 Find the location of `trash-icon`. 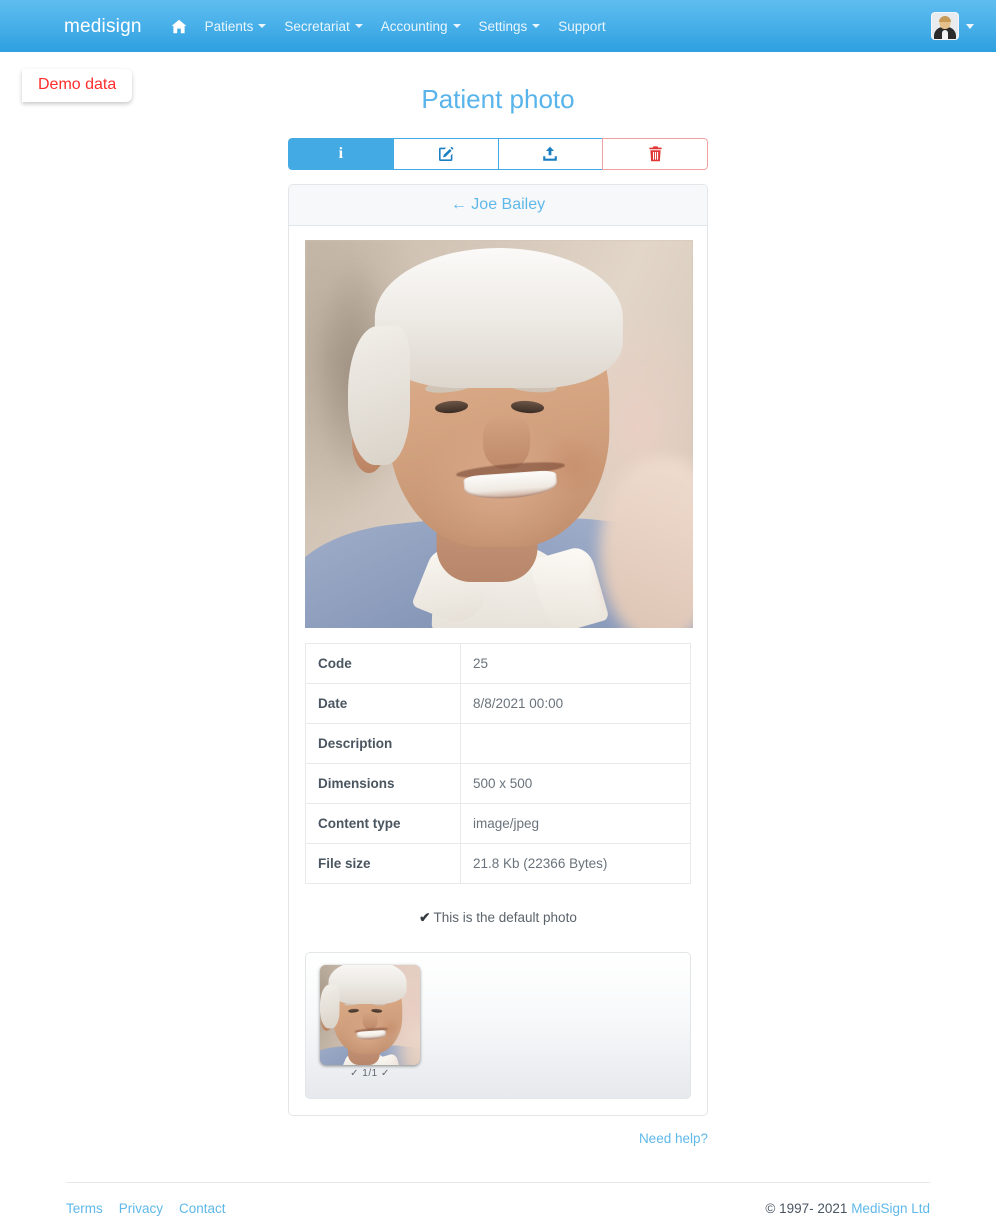

trash-icon is located at coordinates (655, 154).